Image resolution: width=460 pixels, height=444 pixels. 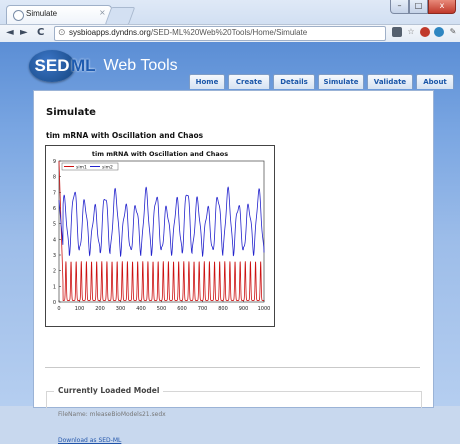 I want to click on nav-create: Create, so click(x=249, y=81).